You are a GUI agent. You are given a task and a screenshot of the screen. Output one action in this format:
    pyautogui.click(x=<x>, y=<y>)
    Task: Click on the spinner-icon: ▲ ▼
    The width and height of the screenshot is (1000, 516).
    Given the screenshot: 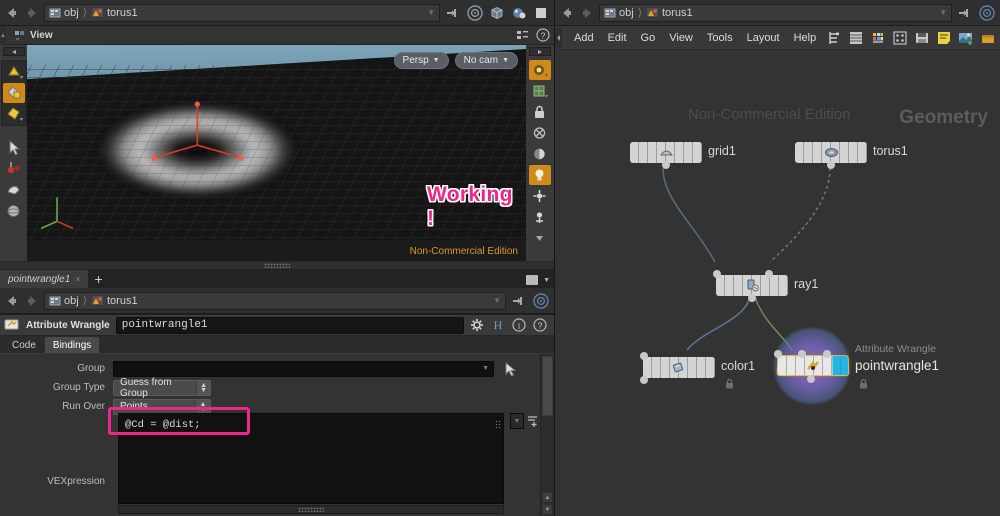 What is the action you would take?
    pyautogui.click(x=203, y=387)
    